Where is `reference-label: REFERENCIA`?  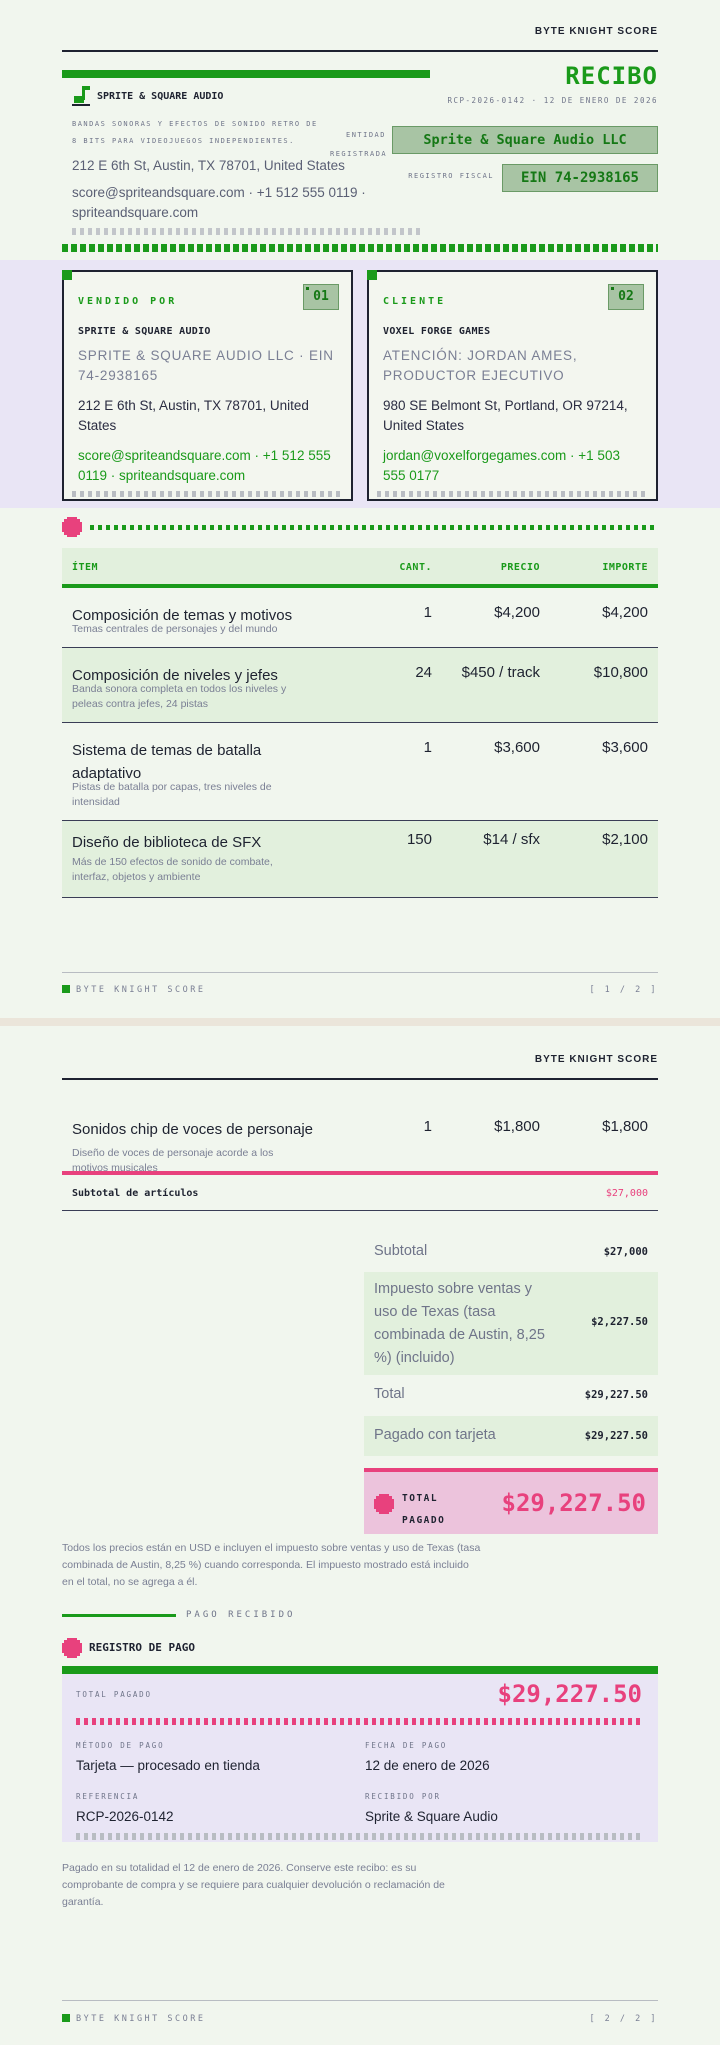 reference-label: REFERENCIA is located at coordinates (108, 1796).